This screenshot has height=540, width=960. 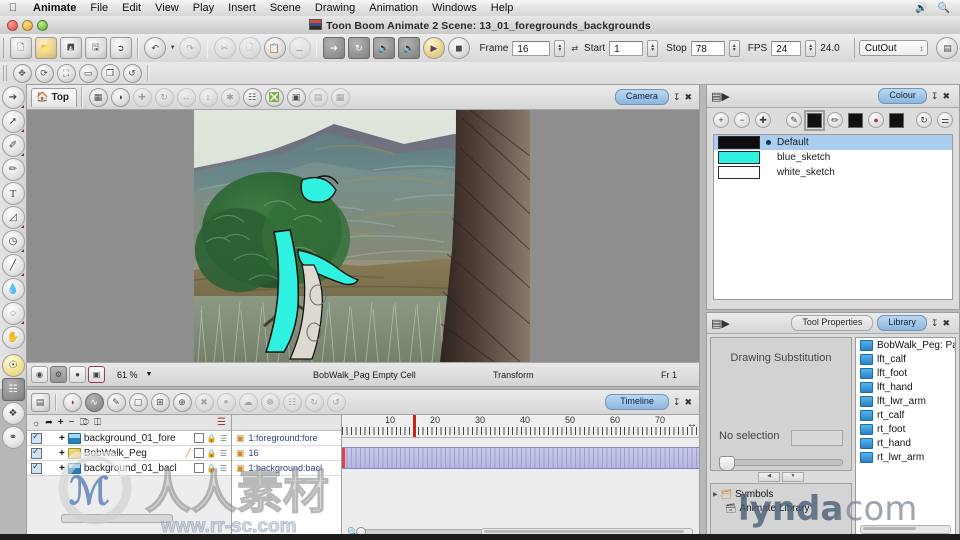 I want to click on undo-icon: ↶, so click(x=155, y=48).